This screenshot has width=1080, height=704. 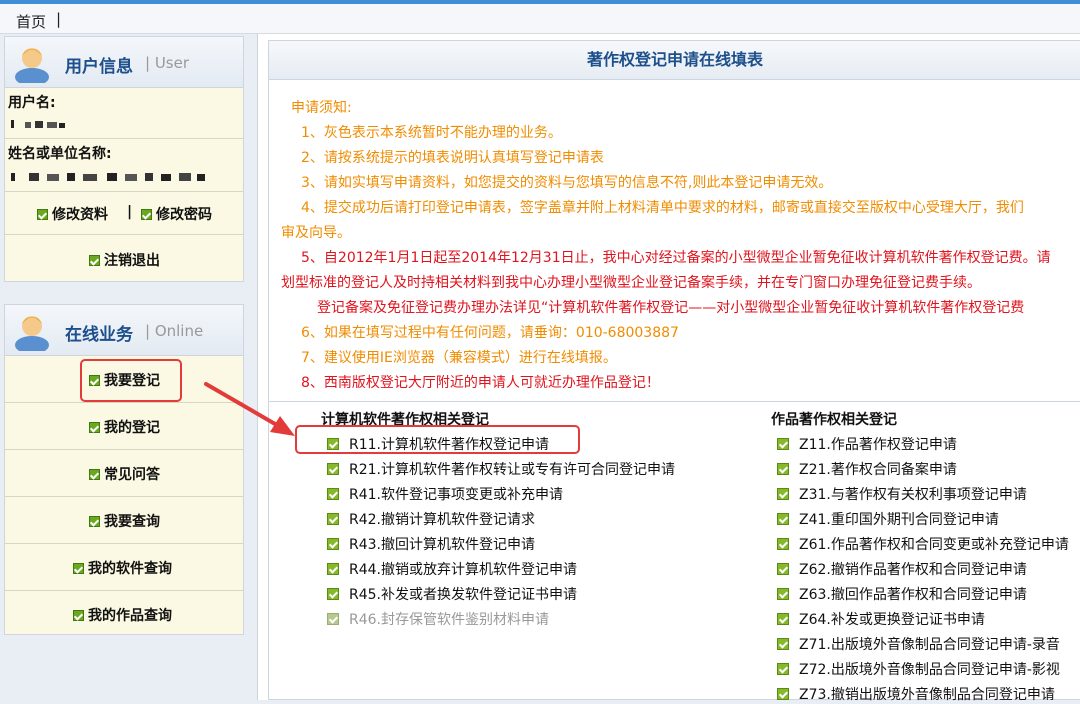 What do you see at coordinates (431, 133) in the screenshot?
I see `notice-line-1: 1、灰色表示本系统暂时不能办理的业务。` at bounding box center [431, 133].